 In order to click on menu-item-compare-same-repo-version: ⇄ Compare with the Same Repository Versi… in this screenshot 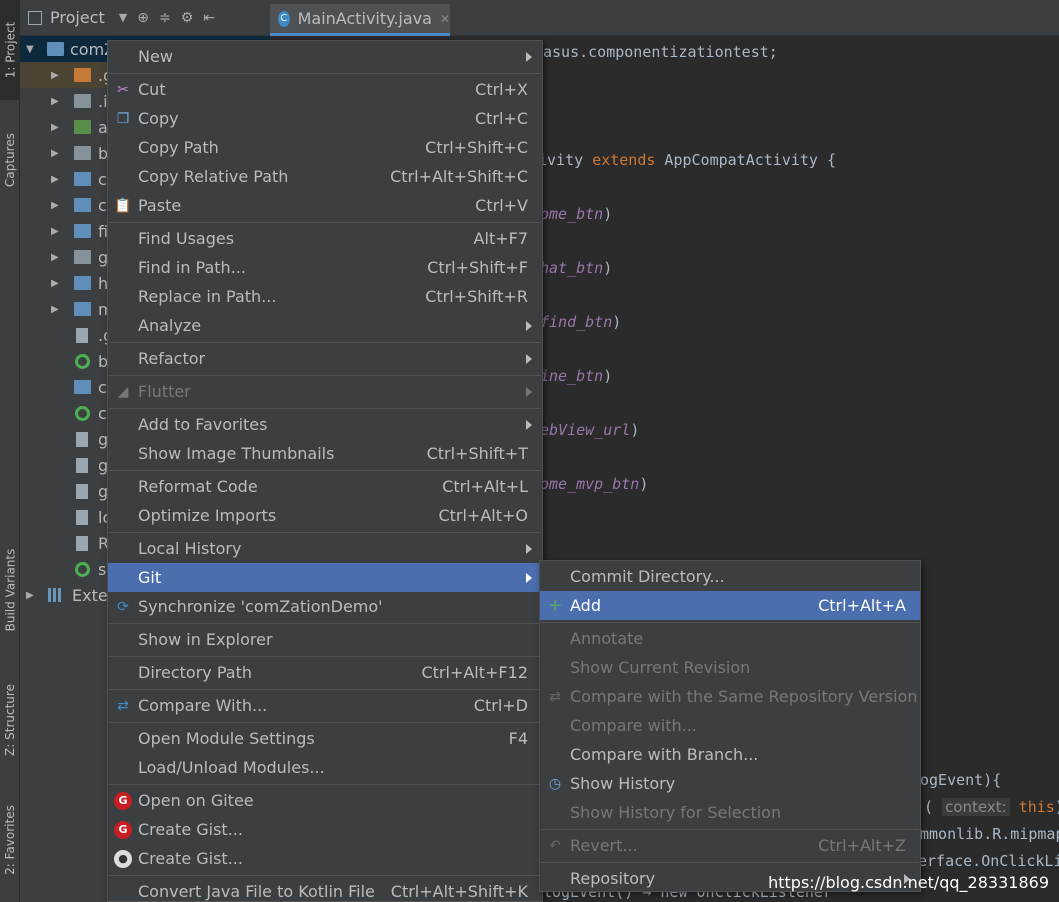, I will do `click(730, 696)`.